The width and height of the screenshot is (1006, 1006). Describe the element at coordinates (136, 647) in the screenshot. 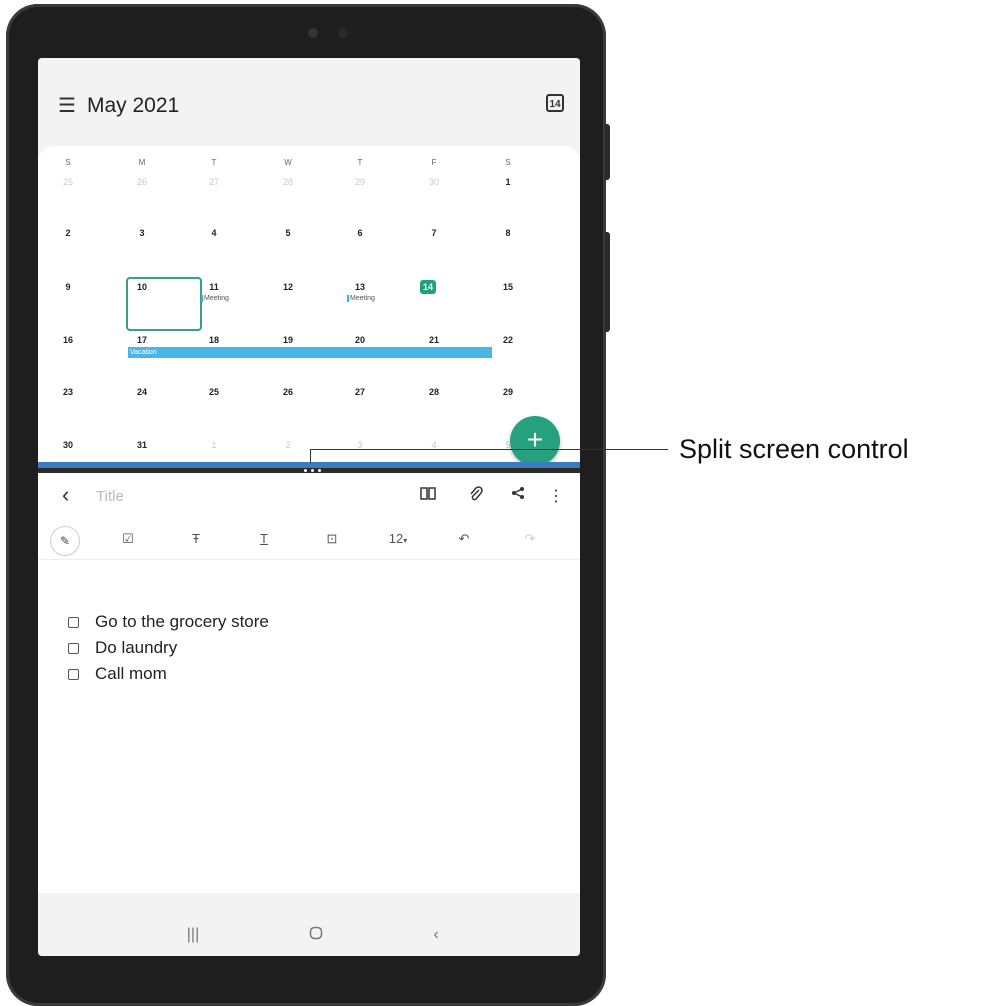

I see `list-item-label: Do laundry` at that location.